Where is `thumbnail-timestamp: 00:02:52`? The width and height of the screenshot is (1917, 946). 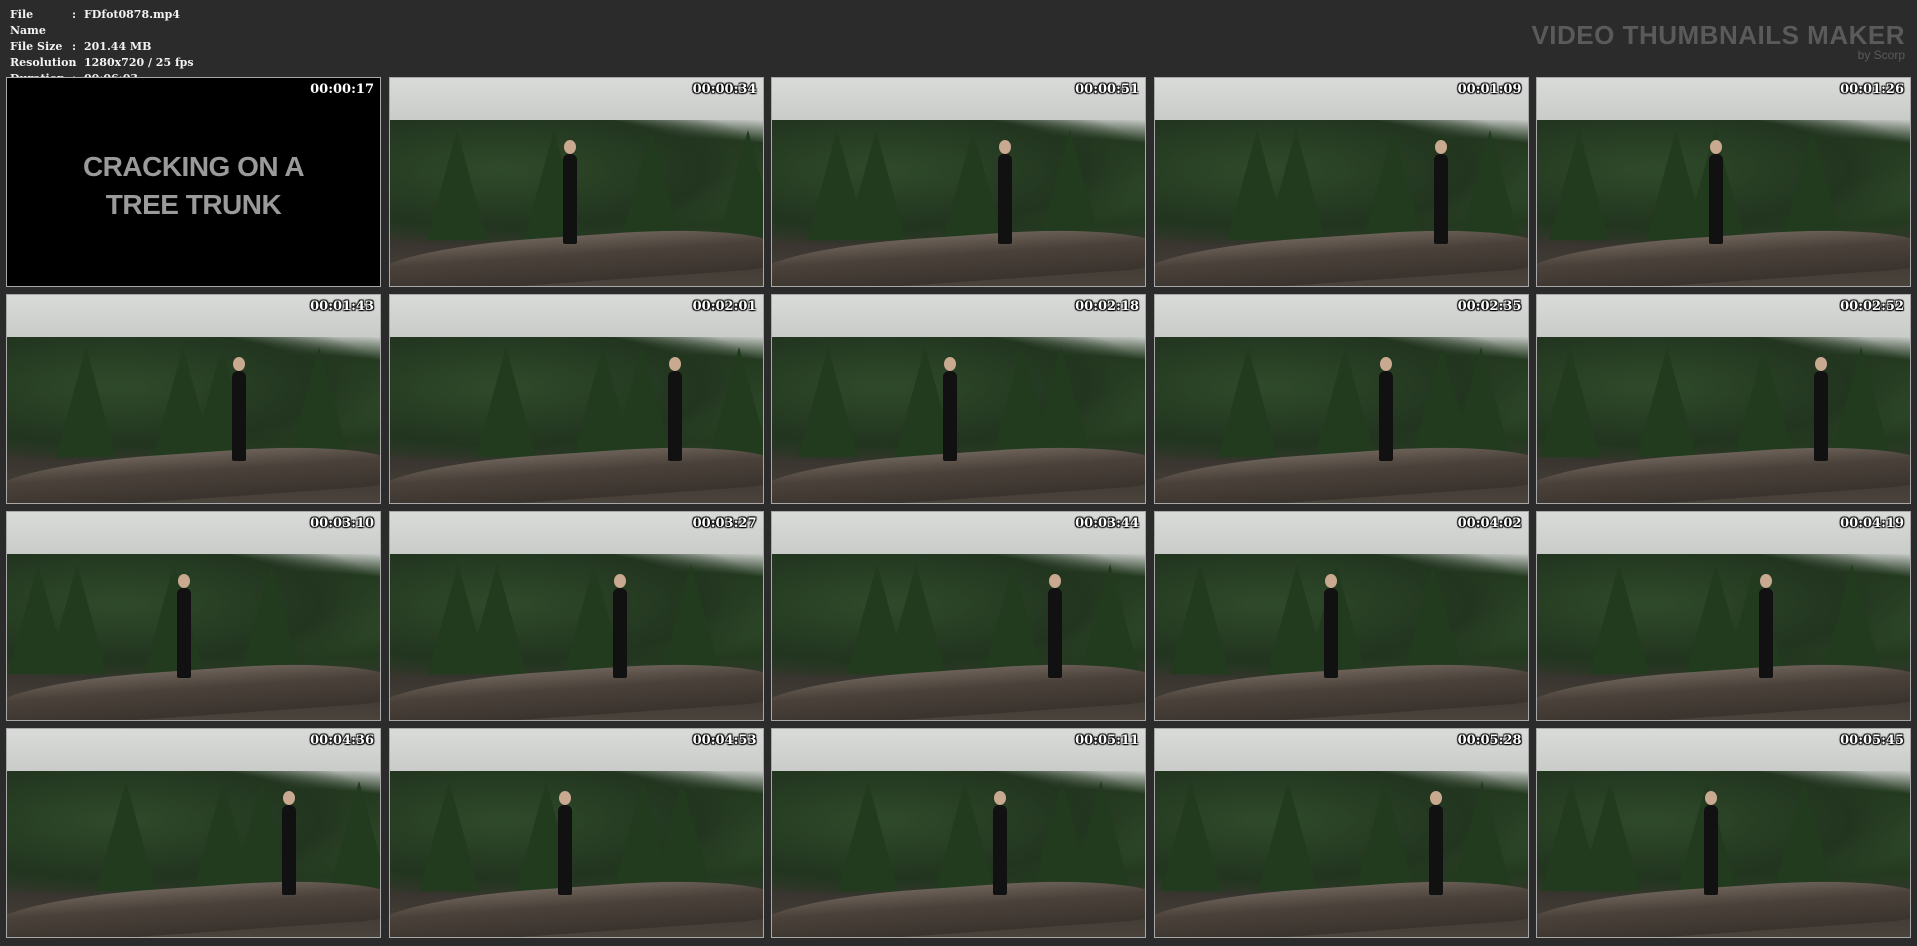 thumbnail-timestamp: 00:02:52 is located at coordinates (1872, 306).